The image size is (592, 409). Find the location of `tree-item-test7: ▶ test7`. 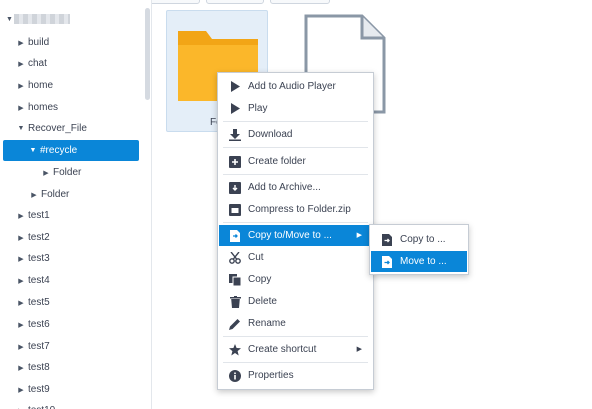

tree-item-test7: ▶ test7 is located at coordinates (33, 346).